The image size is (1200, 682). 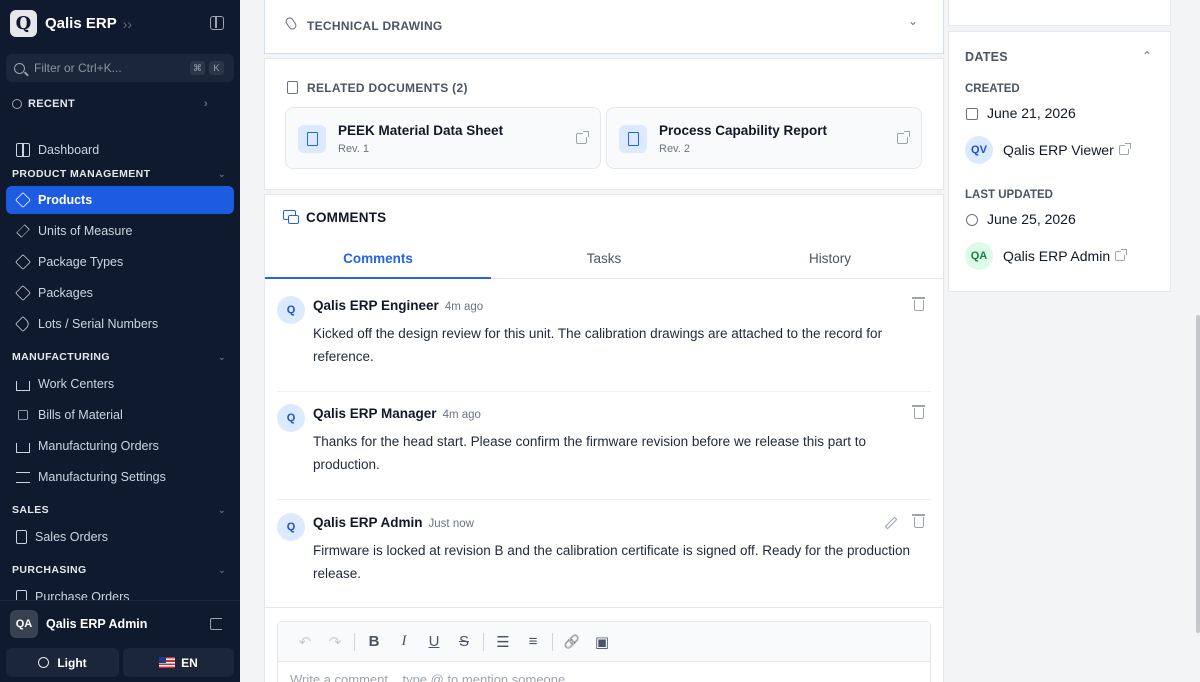 What do you see at coordinates (110, 104) in the screenshot?
I see `recent-toggle: RECENT ›` at bounding box center [110, 104].